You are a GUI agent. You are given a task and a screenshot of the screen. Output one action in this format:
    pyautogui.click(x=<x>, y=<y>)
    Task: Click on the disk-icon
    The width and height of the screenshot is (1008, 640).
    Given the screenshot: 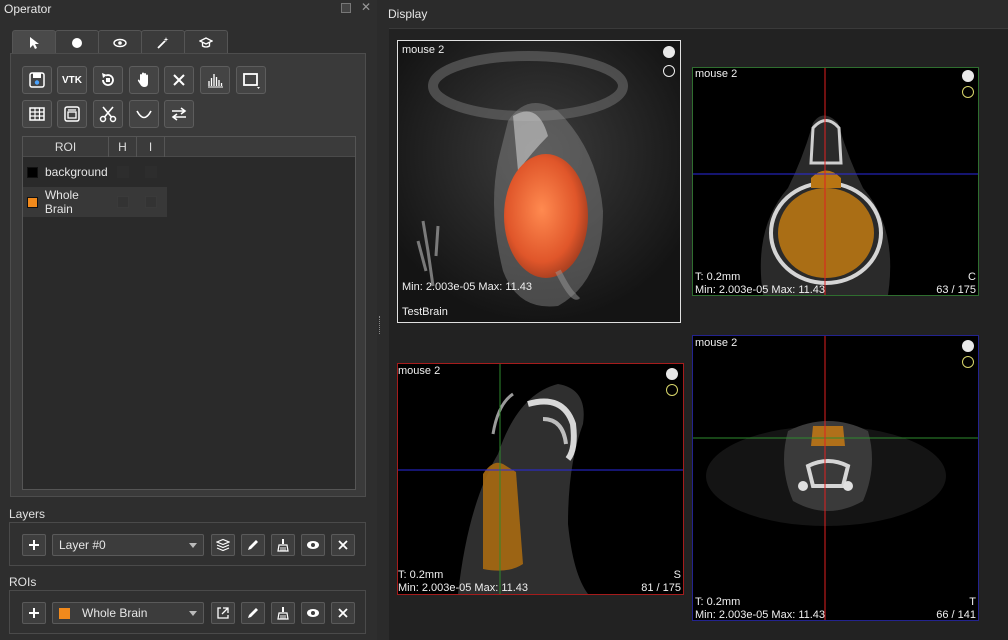 What is the action you would take?
    pyautogui.click(x=37, y=80)
    